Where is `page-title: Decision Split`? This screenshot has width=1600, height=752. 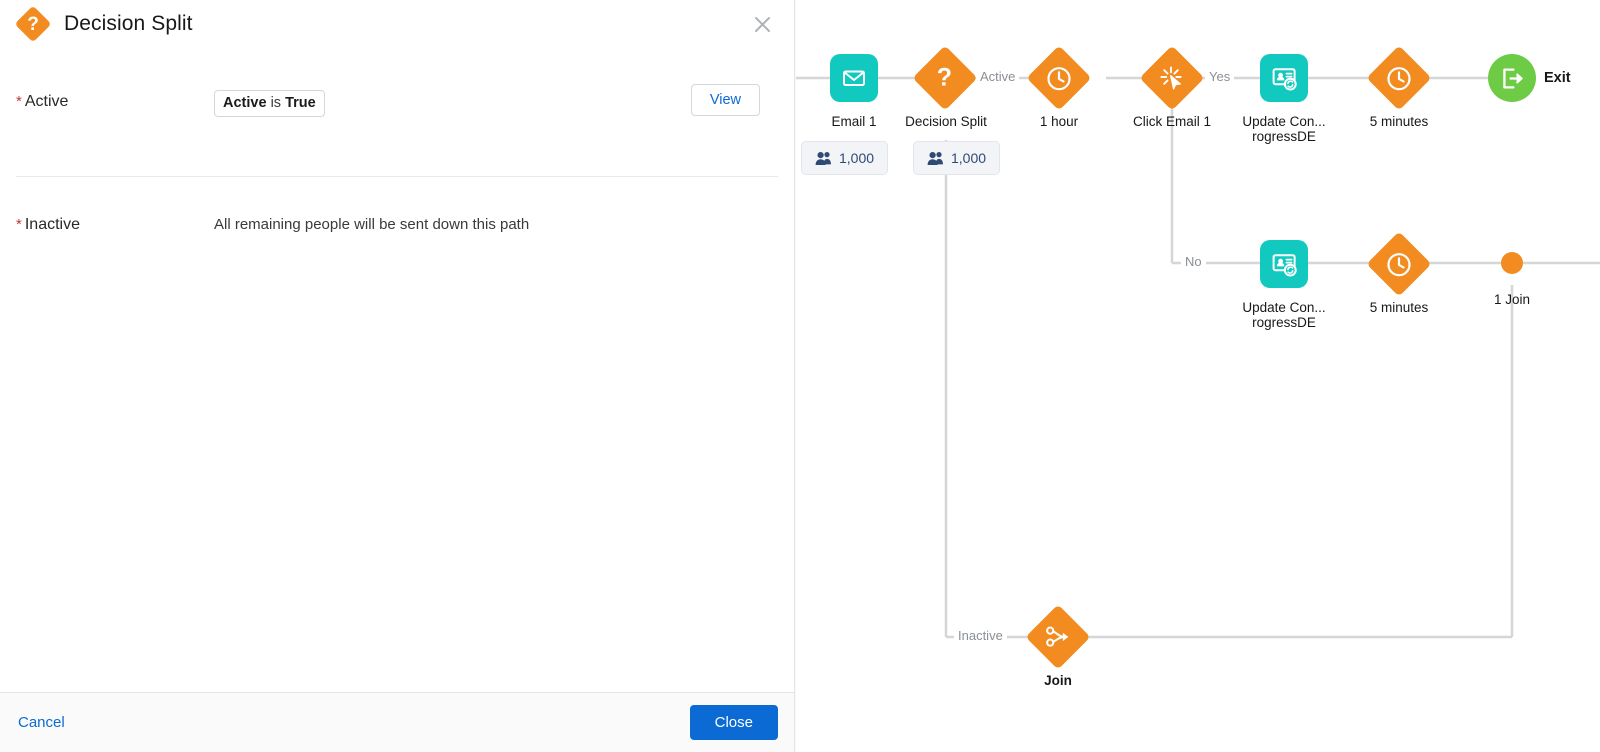
page-title: Decision Split is located at coordinates (128, 23).